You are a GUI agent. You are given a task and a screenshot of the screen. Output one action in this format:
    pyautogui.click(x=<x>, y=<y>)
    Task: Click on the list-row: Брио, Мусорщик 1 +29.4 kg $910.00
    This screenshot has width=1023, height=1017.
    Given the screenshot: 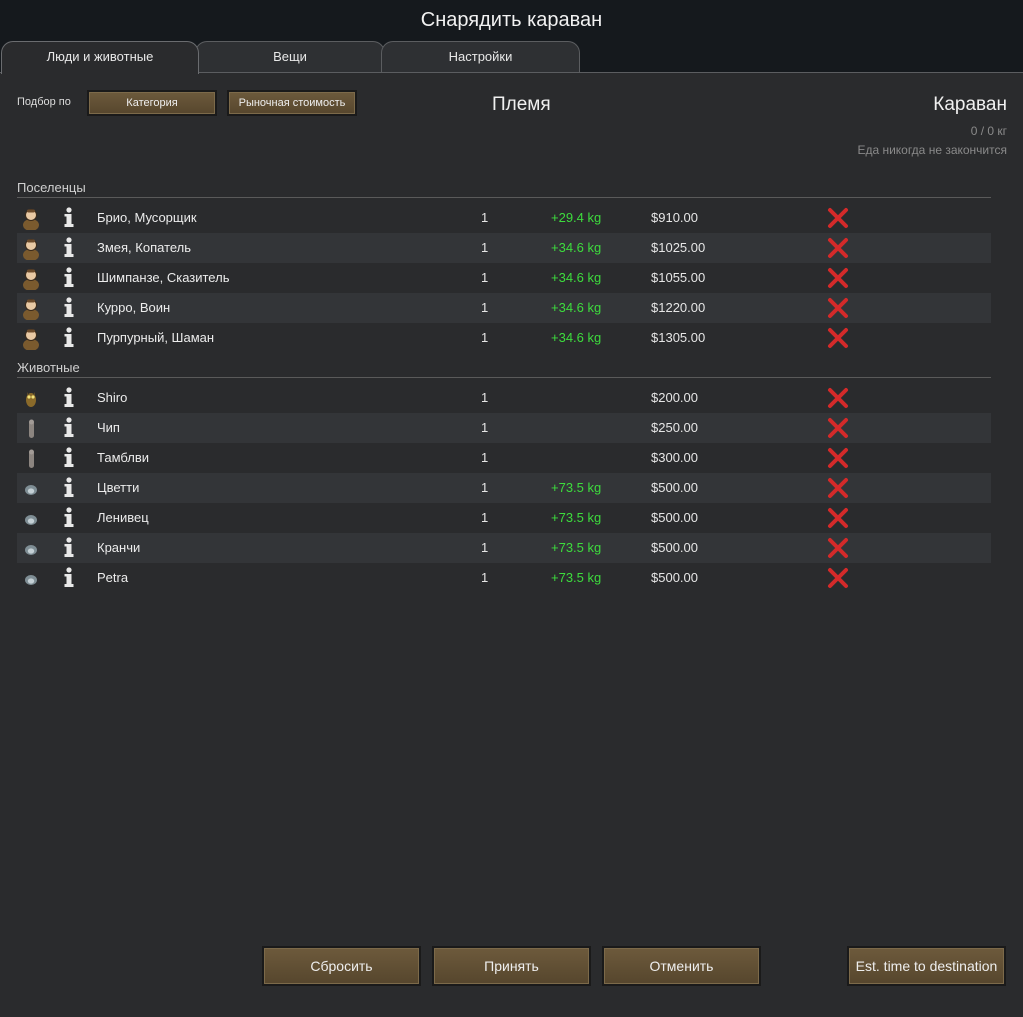 What is the action you would take?
    pyautogui.click(x=504, y=218)
    